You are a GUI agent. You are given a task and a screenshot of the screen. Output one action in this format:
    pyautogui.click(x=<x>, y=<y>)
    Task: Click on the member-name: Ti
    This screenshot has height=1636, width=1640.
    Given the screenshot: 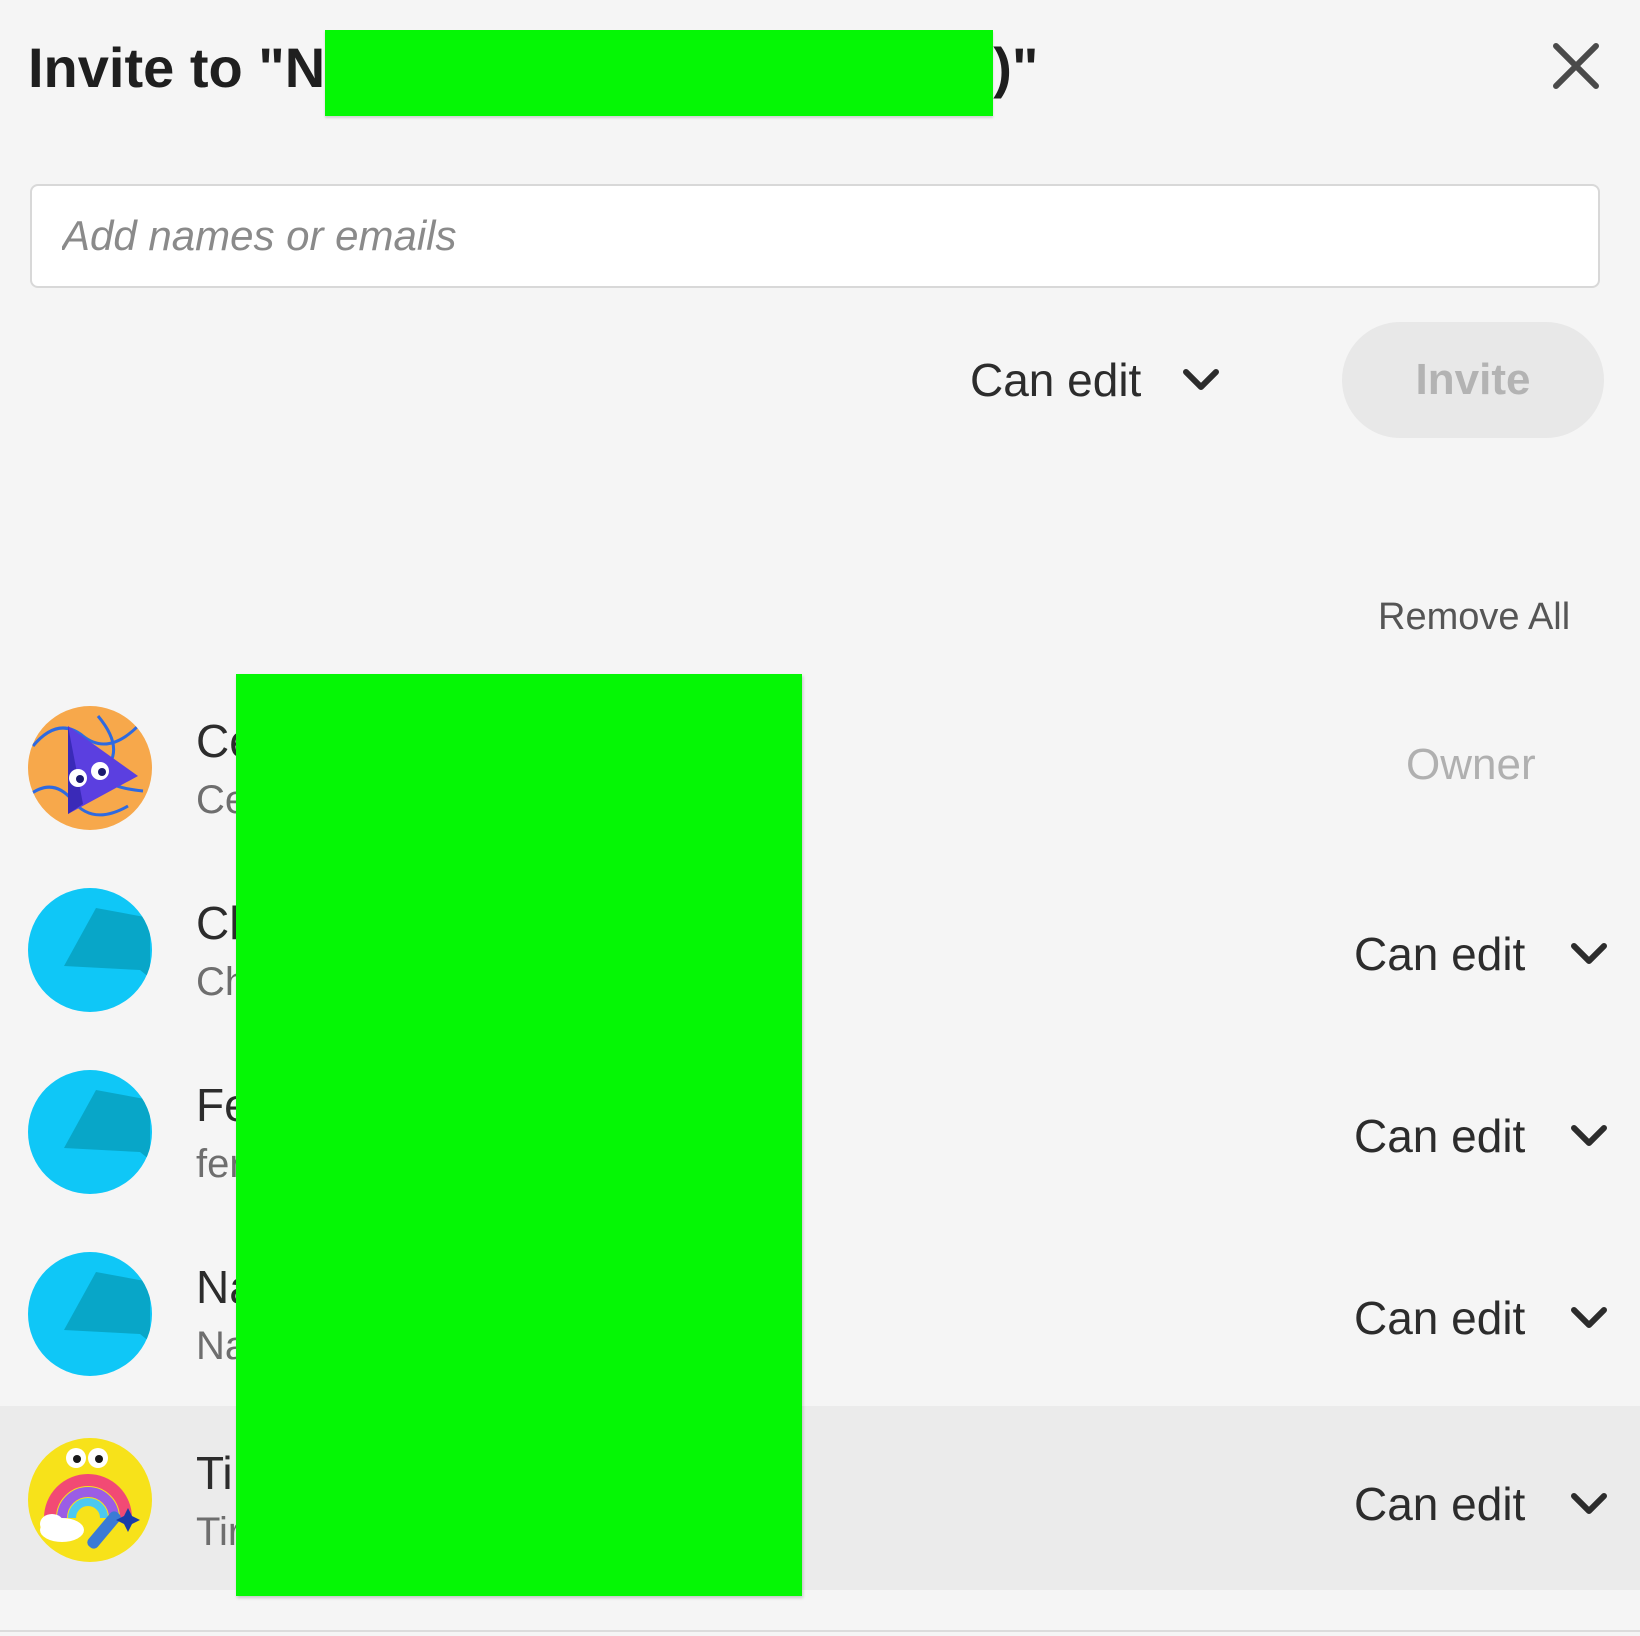 What is the action you would take?
    pyautogui.click(x=214, y=1473)
    